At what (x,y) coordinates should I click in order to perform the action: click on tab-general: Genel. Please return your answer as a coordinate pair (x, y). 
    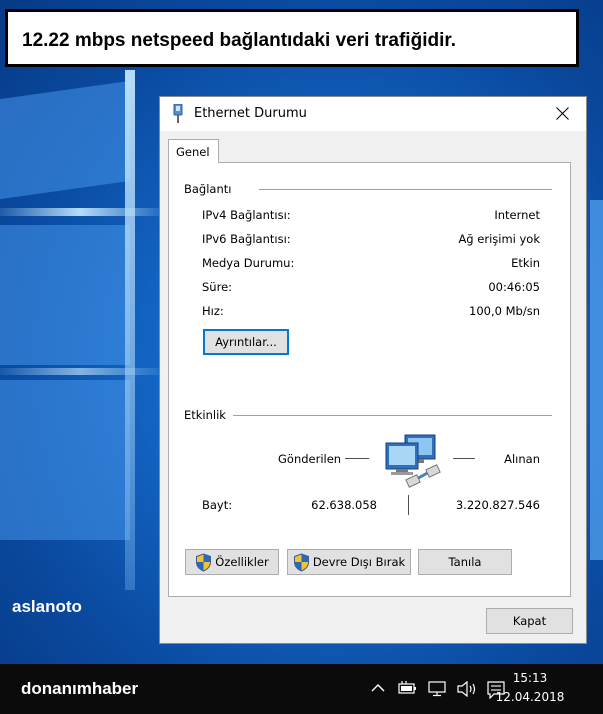
    Looking at the image, I should click on (193, 151).